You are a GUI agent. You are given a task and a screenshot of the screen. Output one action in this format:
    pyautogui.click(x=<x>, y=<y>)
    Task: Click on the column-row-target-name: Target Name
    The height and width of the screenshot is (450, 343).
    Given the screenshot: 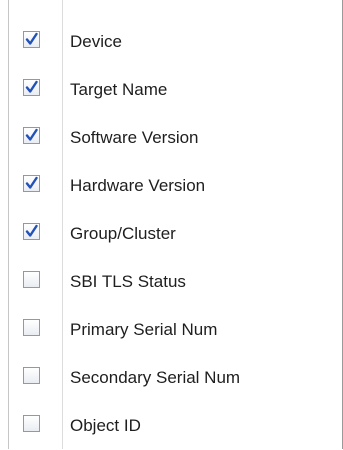 What is the action you would take?
    pyautogui.click(x=175, y=90)
    